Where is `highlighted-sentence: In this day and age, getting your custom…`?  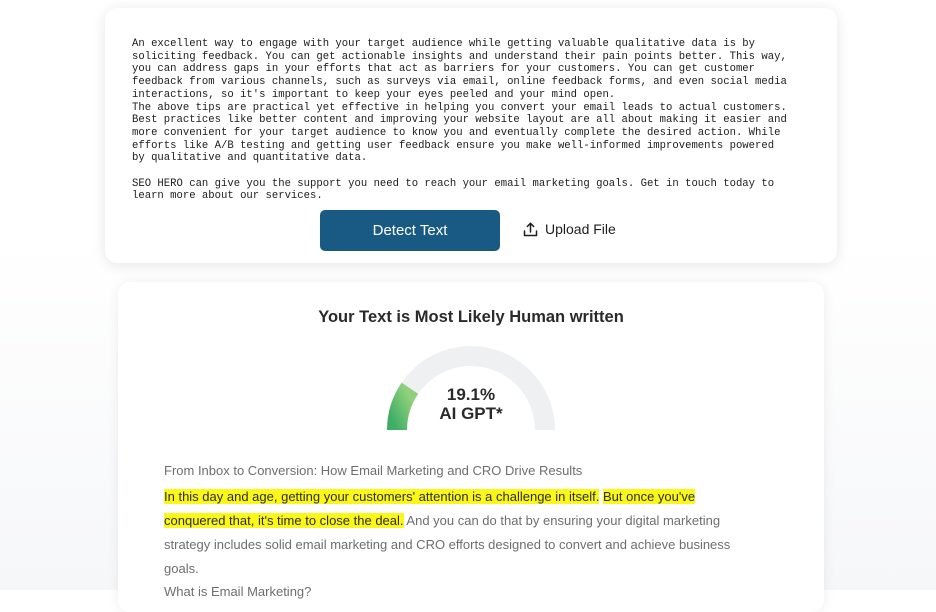 highlighted-sentence: In this day and age, getting your custom… is located at coordinates (382, 496).